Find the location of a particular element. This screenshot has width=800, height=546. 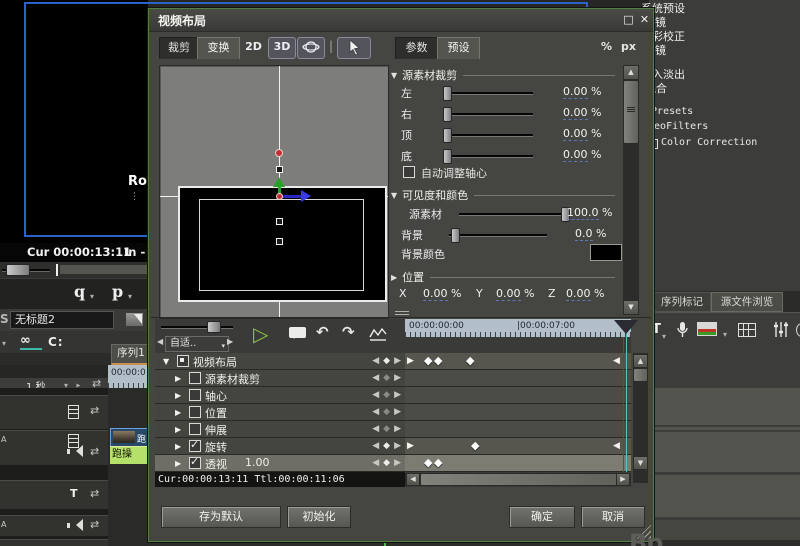

track-header-va: A ⇄ is located at coordinates (54, 447).